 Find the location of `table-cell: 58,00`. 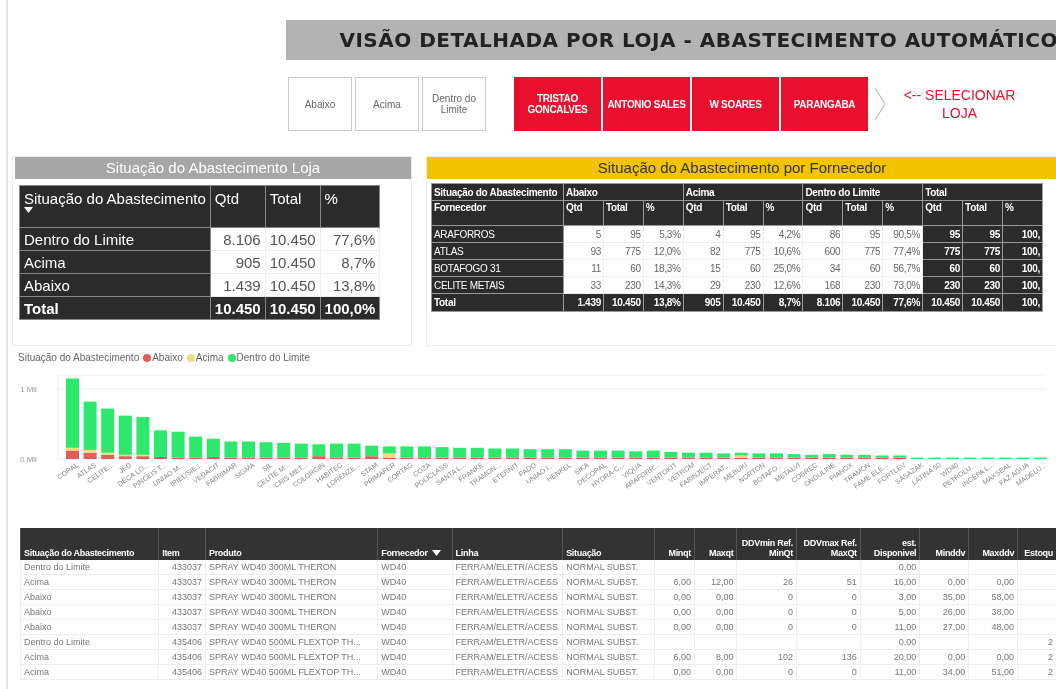

table-cell: 58,00 is located at coordinates (1003, 597).